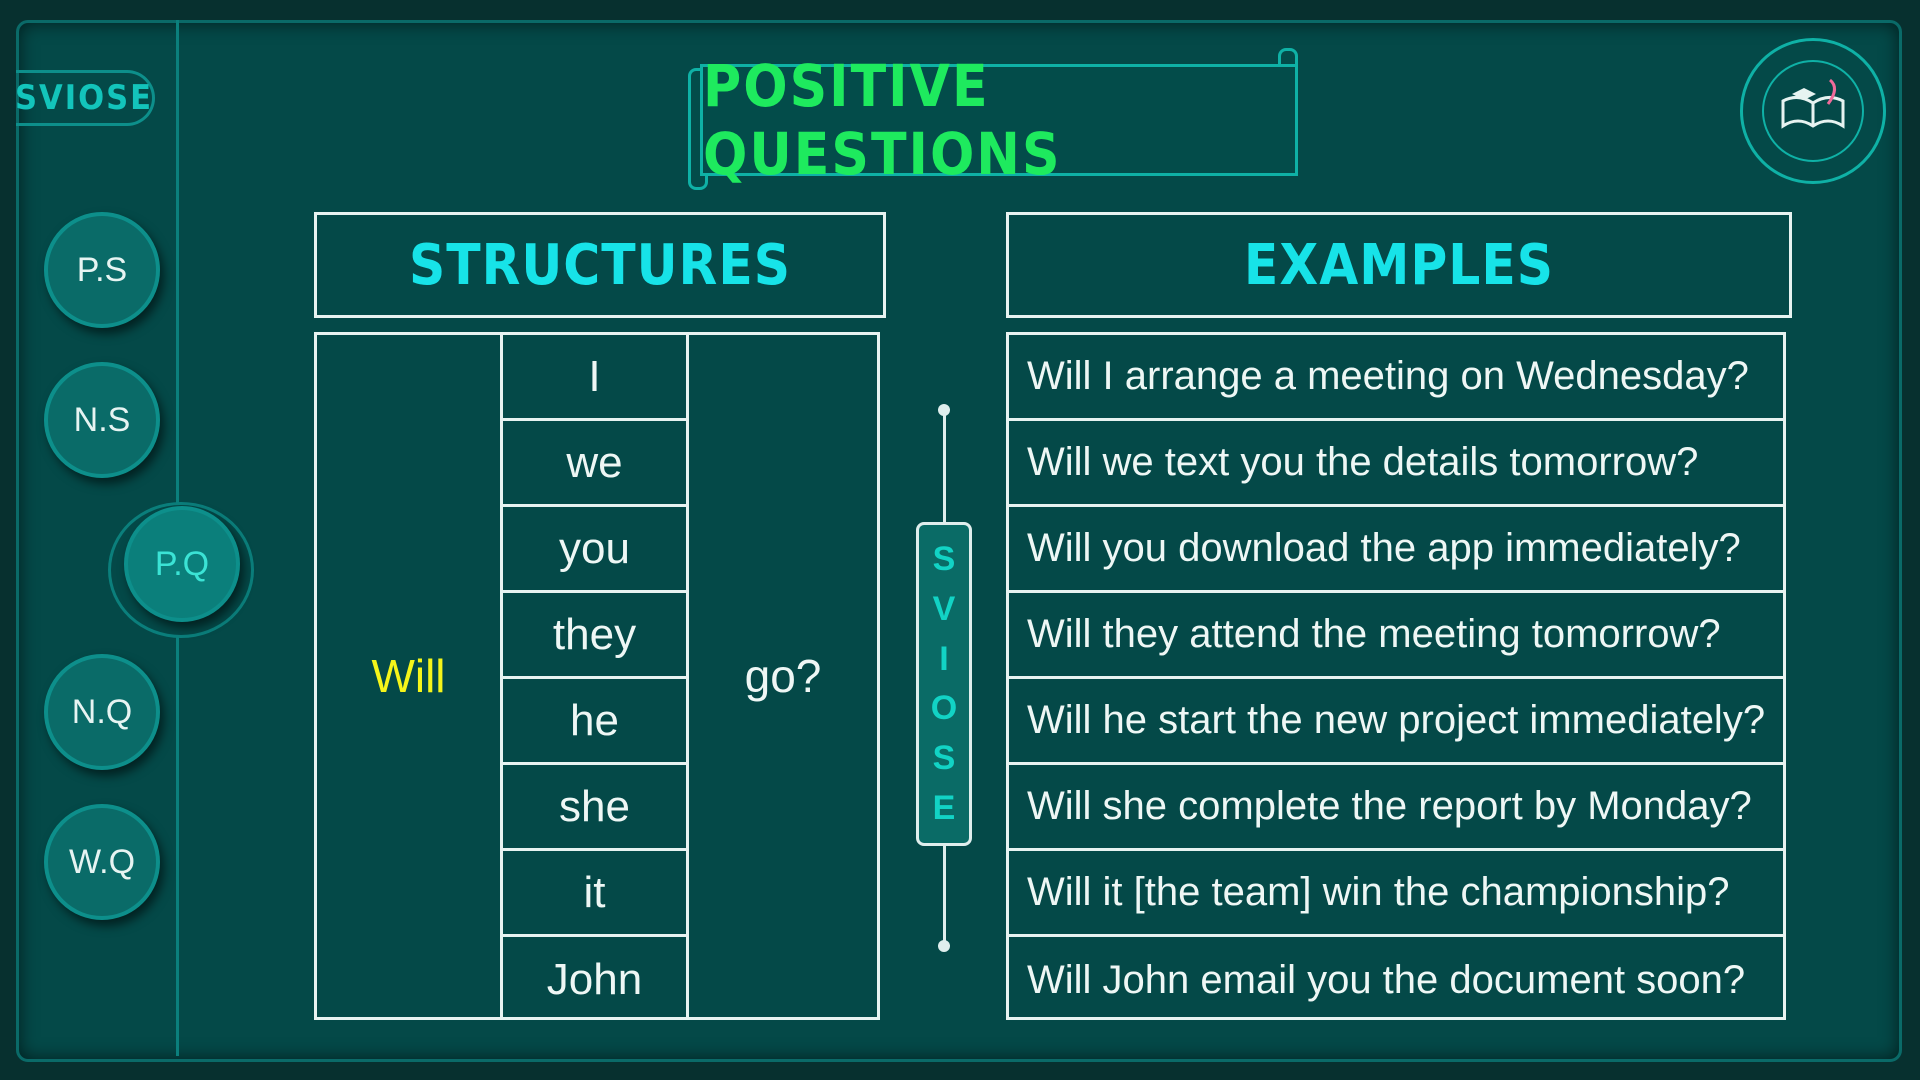 This screenshot has width=1920, height=1080. Describe the element at coordinates (944, 410) in the screenshot. I see `divider-dot-top` at that location.